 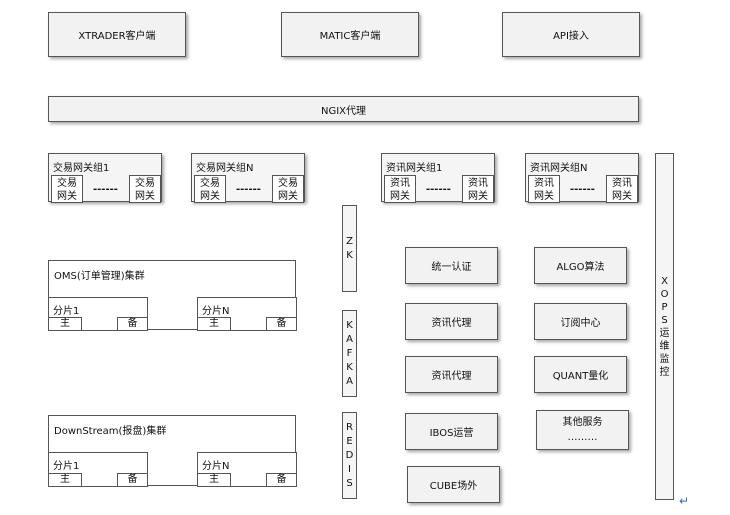 I want to click on vertical-char: P, so click(x=664, y=307).